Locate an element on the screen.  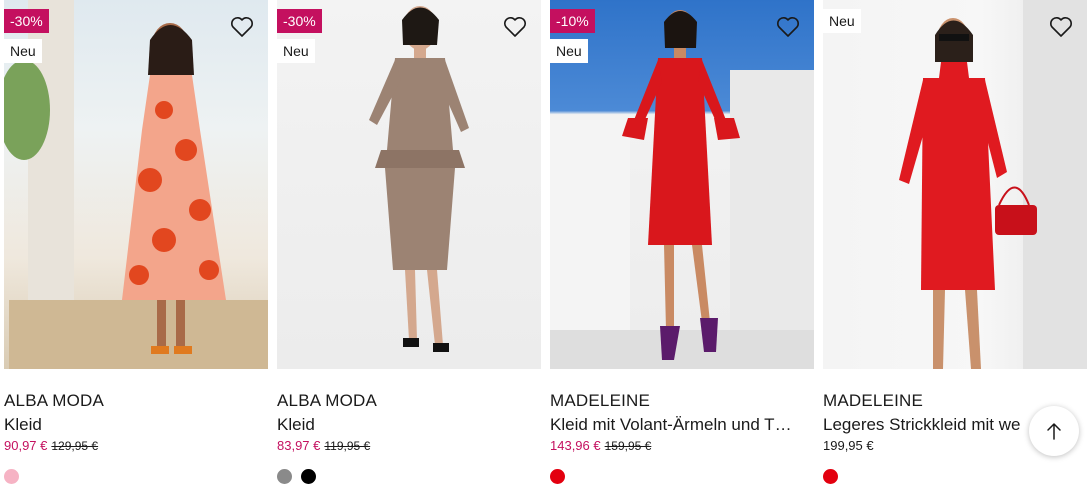
product-prices: 83,97 €119,95 € is located at coordinates (409, 446).